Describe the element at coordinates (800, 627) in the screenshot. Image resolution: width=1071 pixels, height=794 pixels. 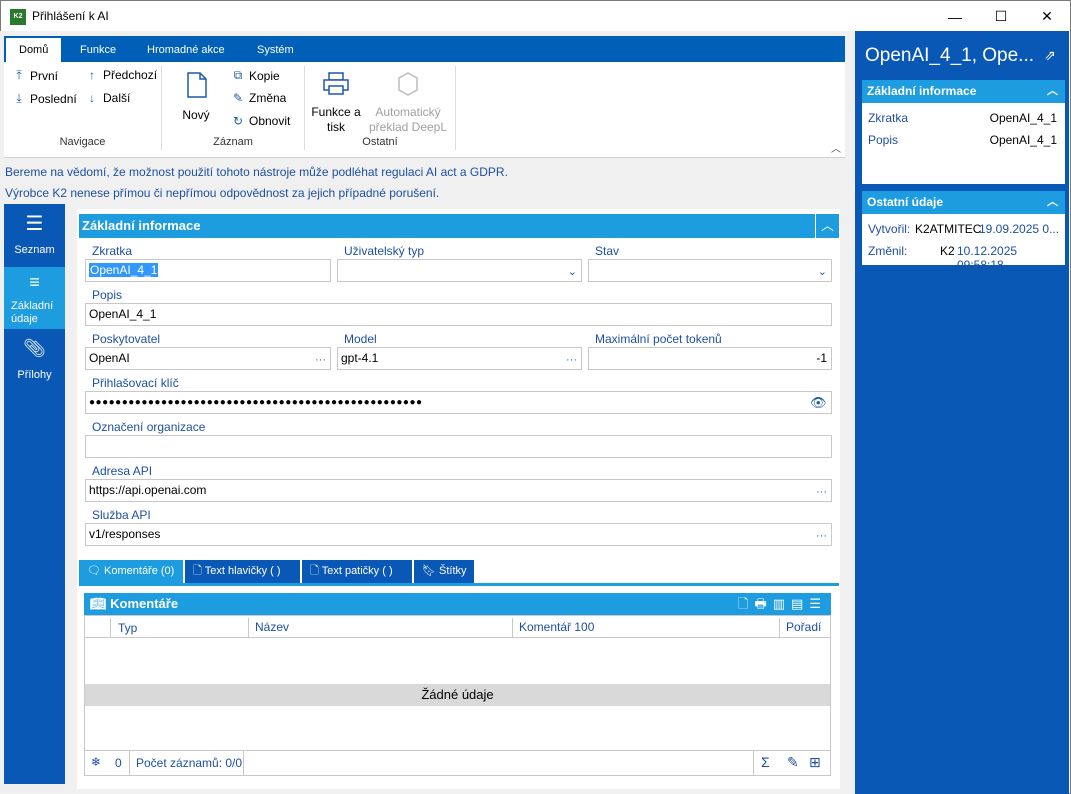
I see `column-poradi: Pořadí` at that location.